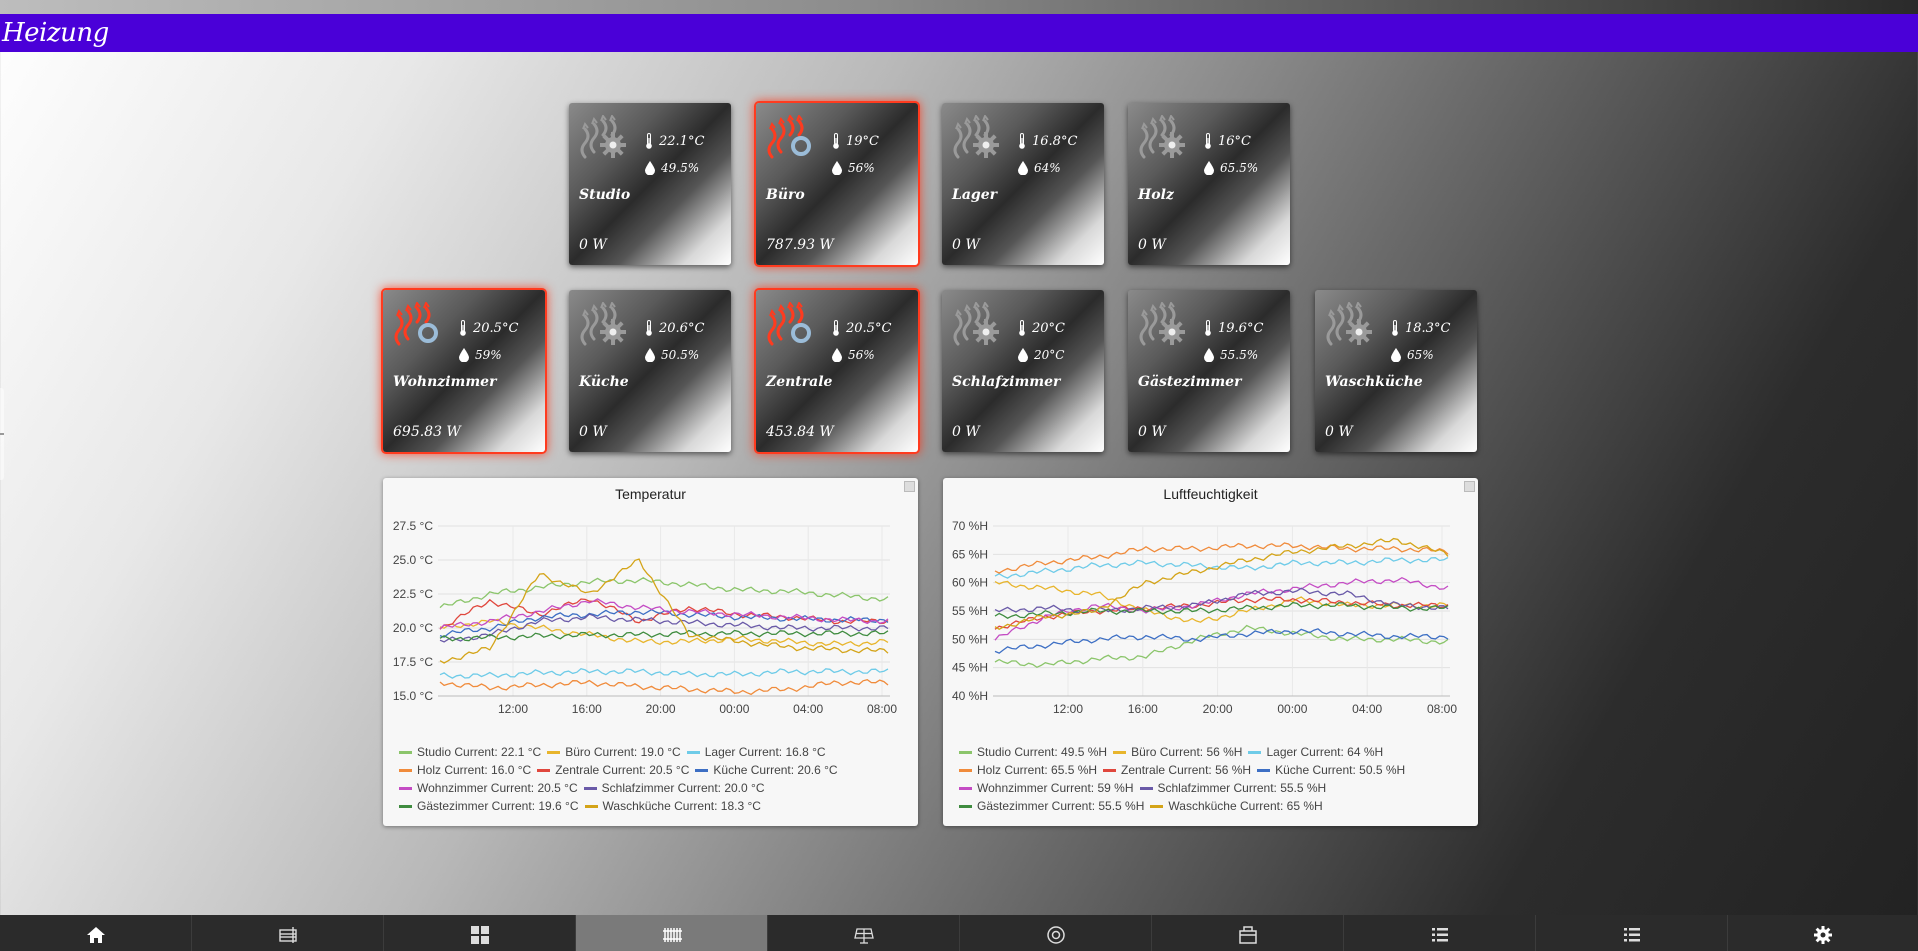 This screenshot has height=951, width=1918. I want to click on y-tick-label: 55 %H, so click(970, 611).